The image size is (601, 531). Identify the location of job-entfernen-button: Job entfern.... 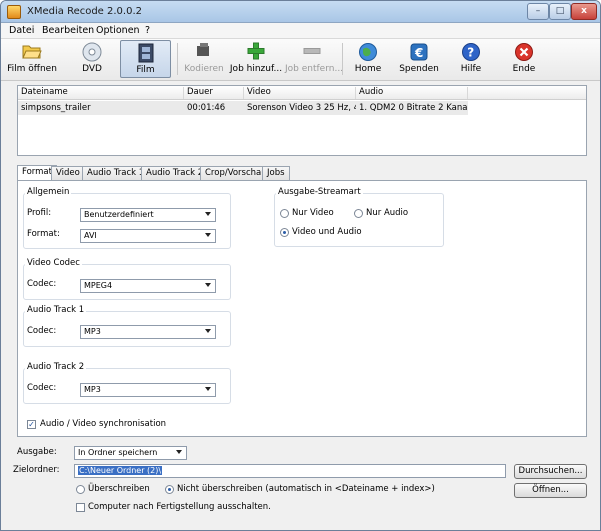
(314, 59).